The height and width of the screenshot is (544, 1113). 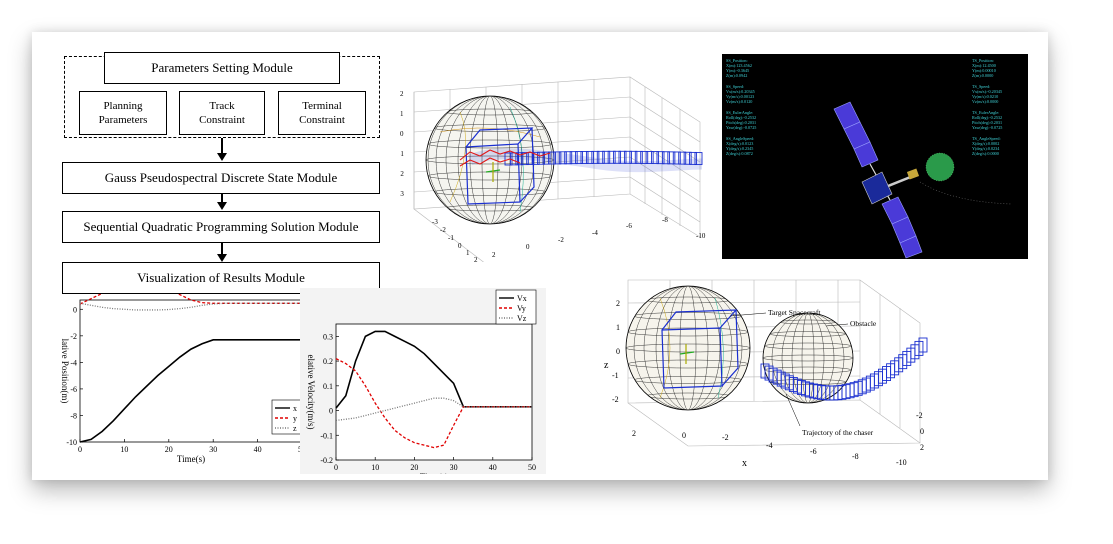 What do you see at coordinates (855, 456) in the screenshot?
I see `xb-tick-m8: -8` at bounding box center [855, 456].